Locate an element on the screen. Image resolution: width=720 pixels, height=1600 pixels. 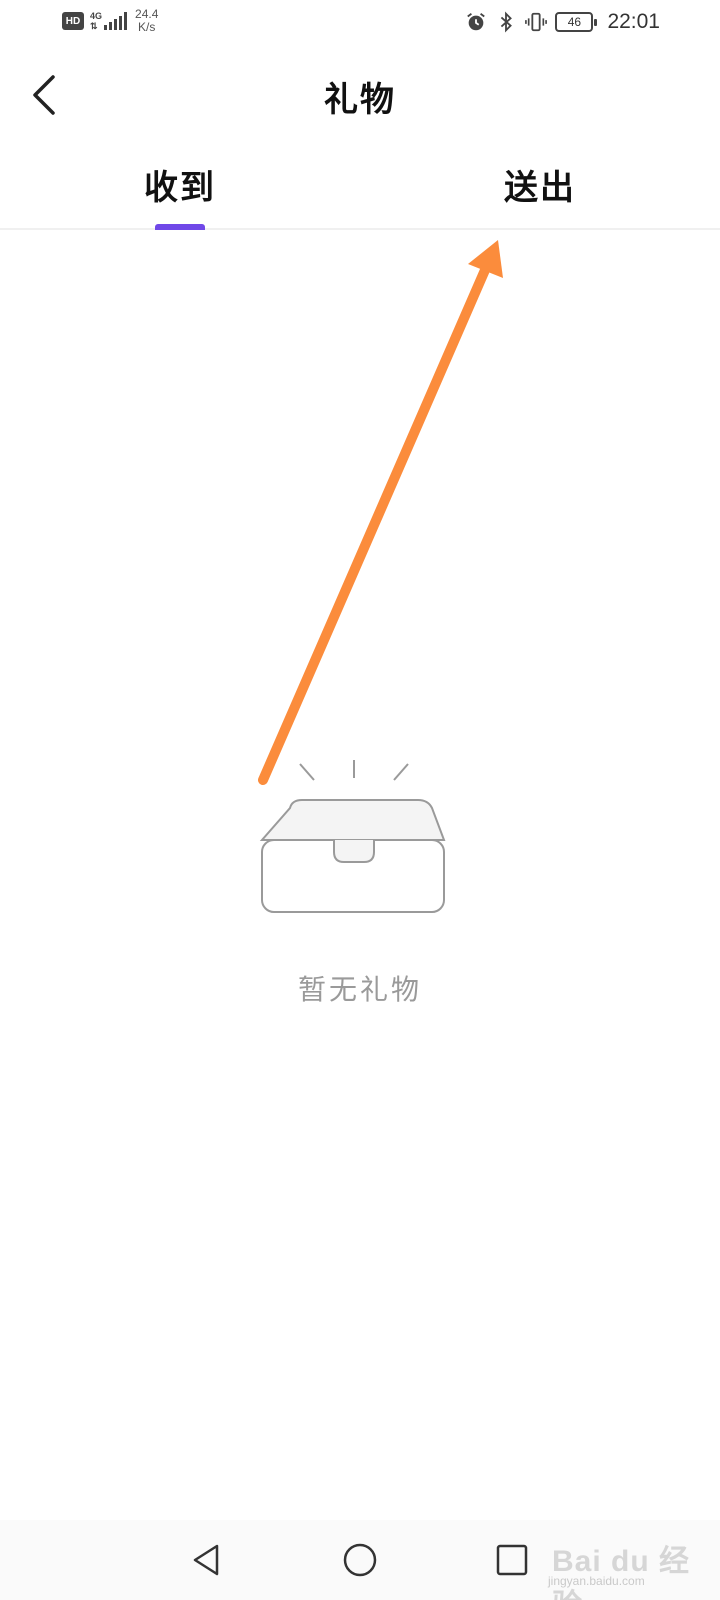
status-right: 46 22:01 is located at coordinates (562, 22).